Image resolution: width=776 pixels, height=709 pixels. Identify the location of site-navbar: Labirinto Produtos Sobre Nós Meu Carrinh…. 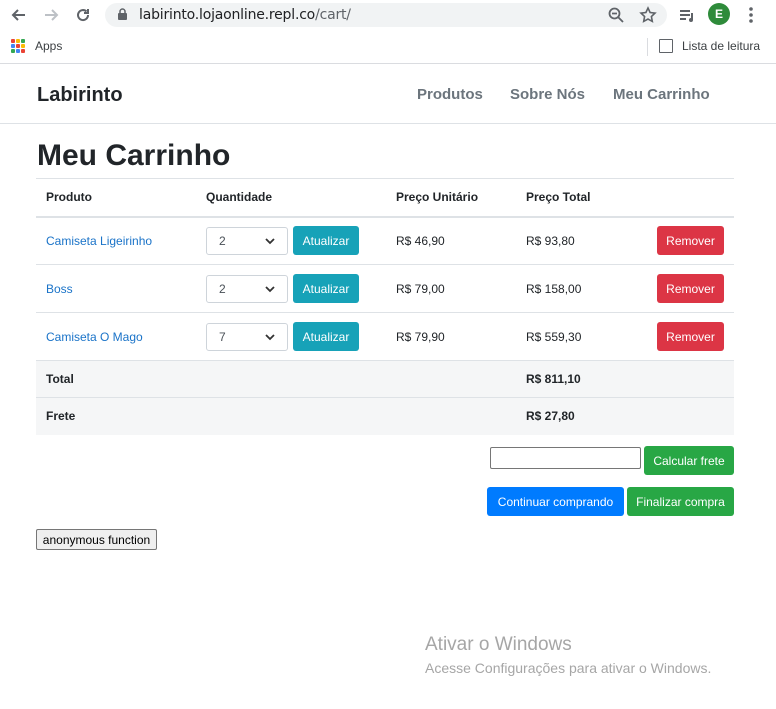
(388, 94).